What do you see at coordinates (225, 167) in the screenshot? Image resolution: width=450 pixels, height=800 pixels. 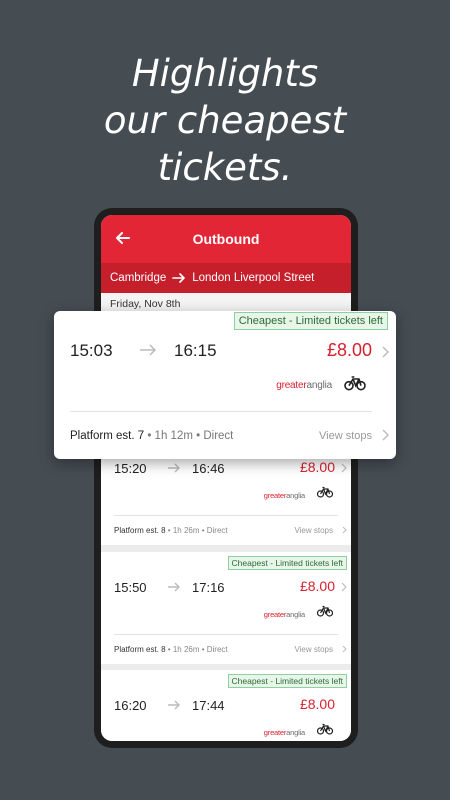 I see `headline-line: tickets.` at bounding box center [225, 167].